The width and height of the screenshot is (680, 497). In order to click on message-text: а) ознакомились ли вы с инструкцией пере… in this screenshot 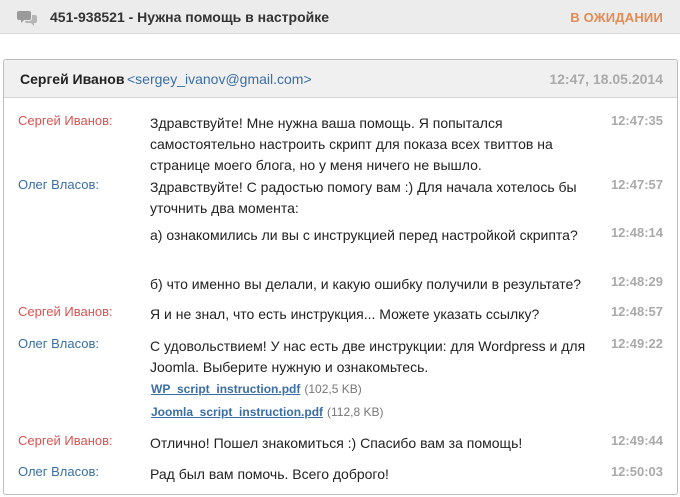, I will do `click(364, 235)`.